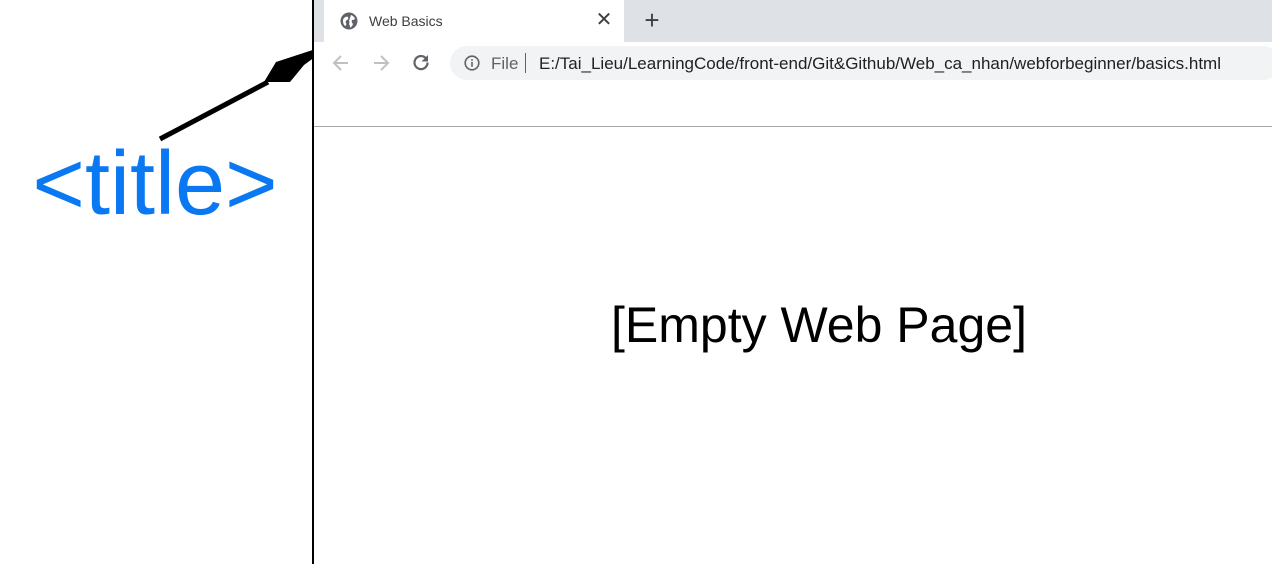  Describe the element at coordinates (472, 63) in the screenshot. I see `info-icon` at that location.